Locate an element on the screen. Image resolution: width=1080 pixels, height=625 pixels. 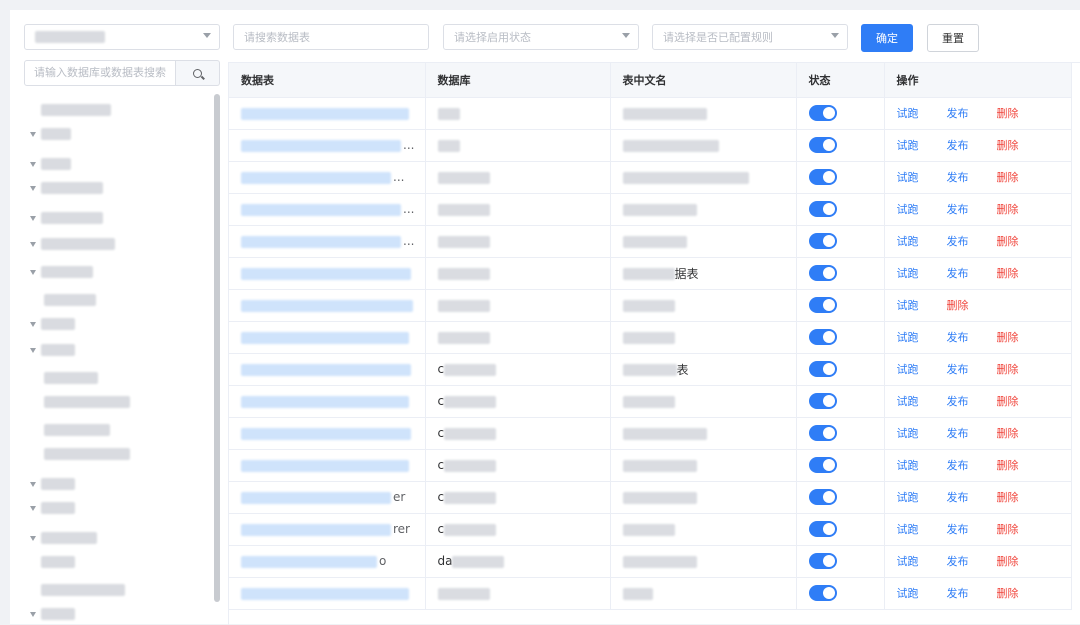
cell-table-name: o is located at coordinates (327, 561).